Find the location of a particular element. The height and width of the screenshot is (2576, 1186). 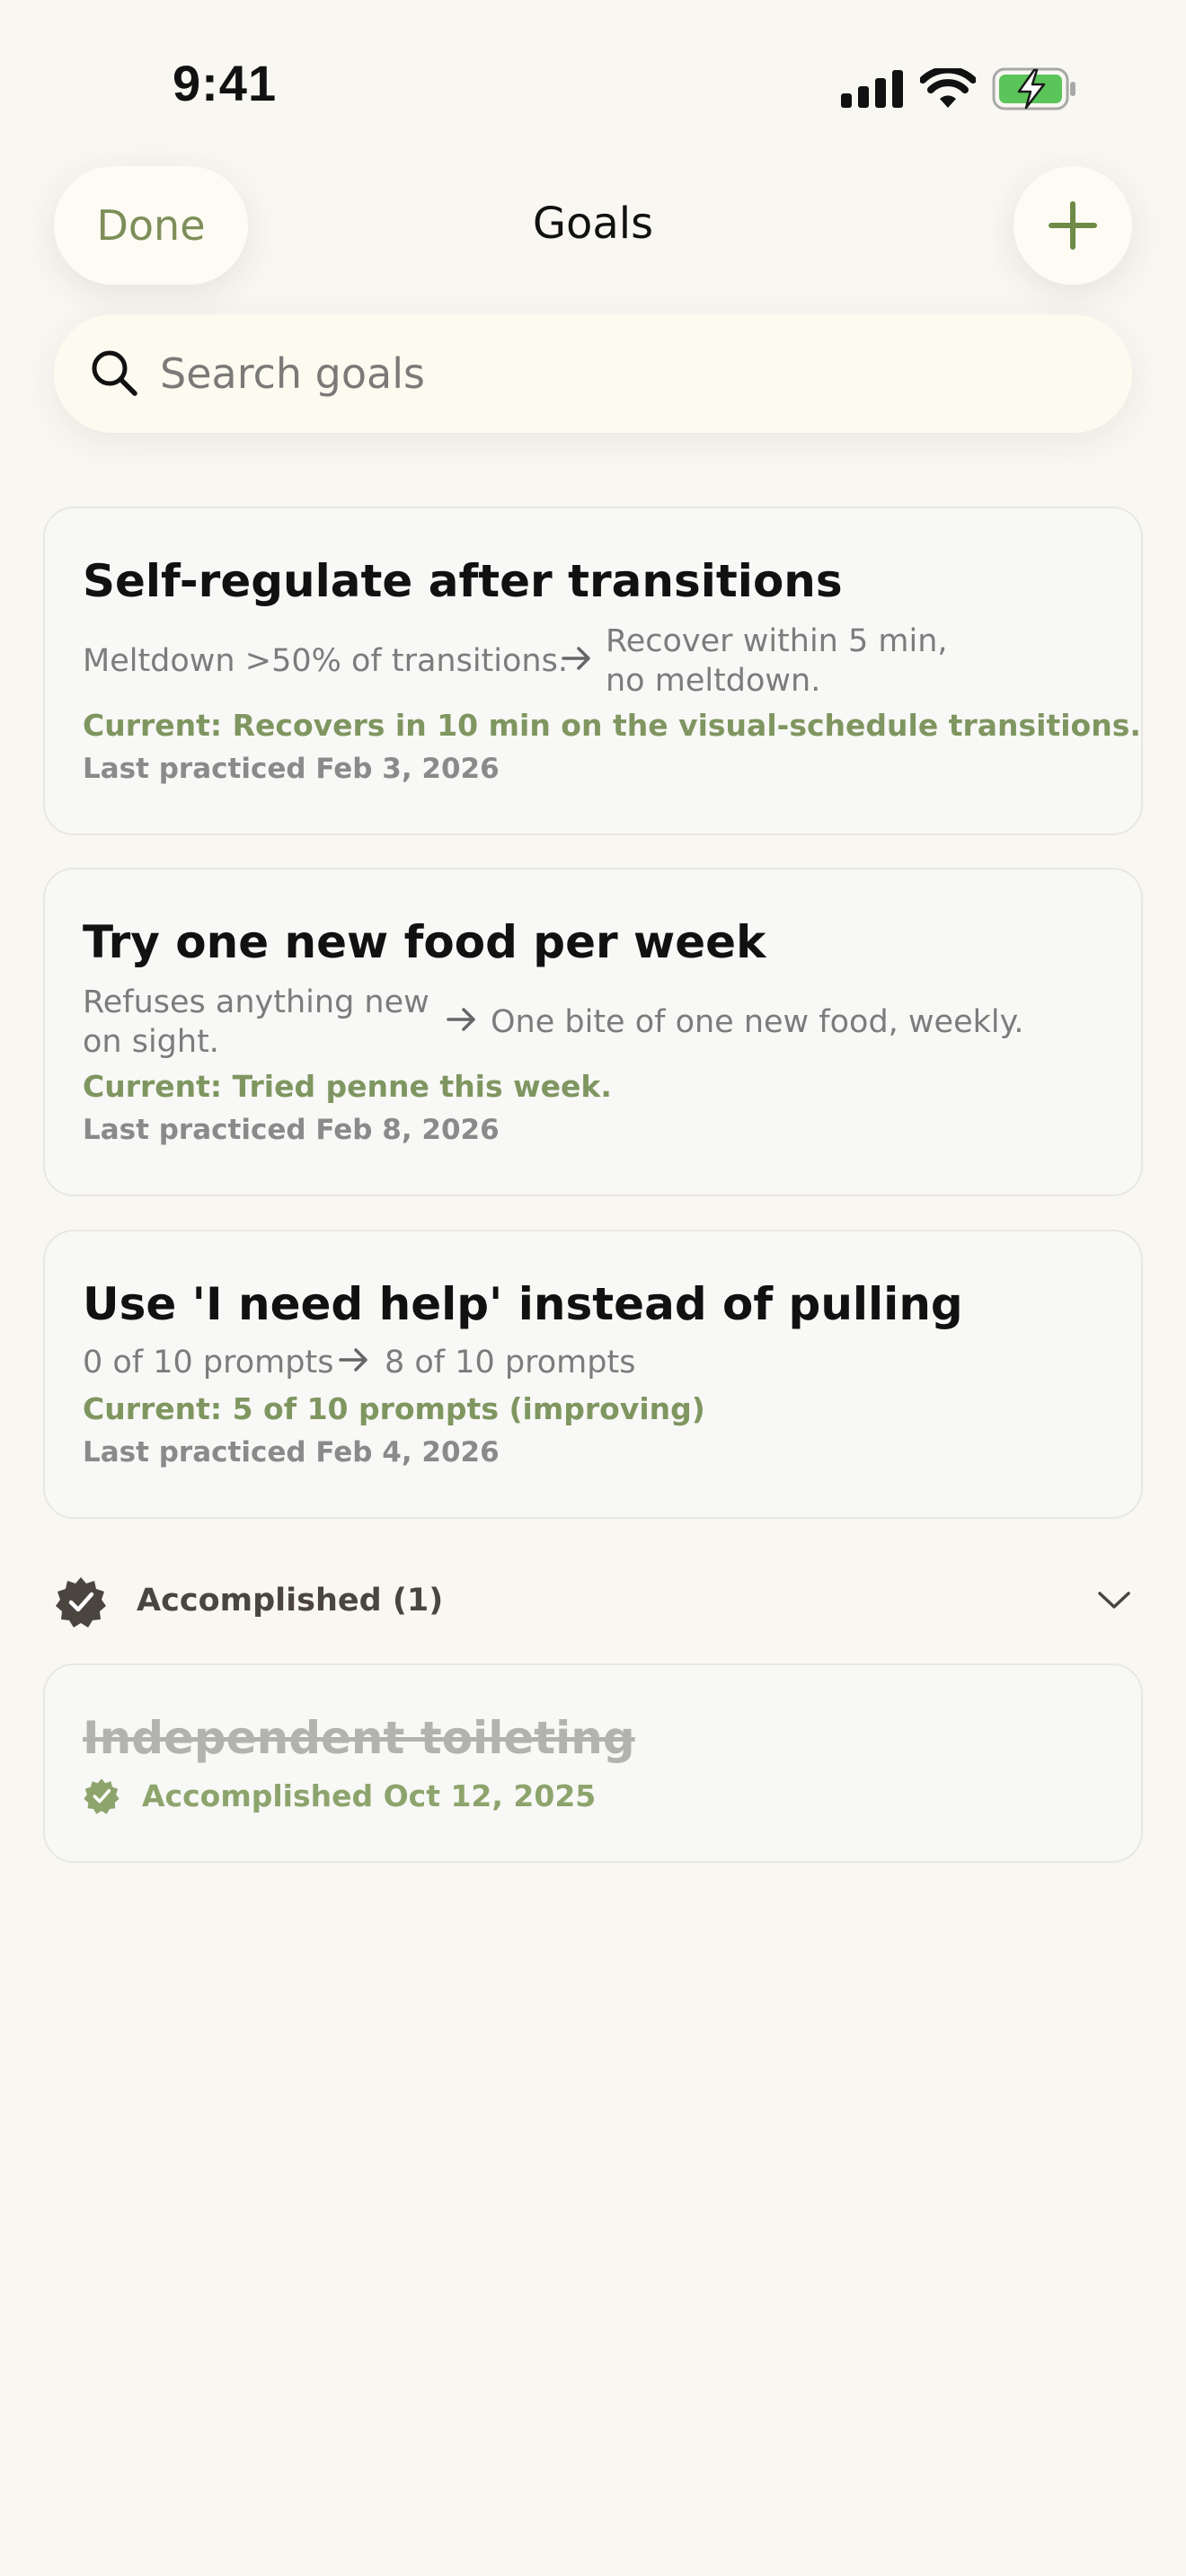

goal-title: Self-regulate after transitions is located at coordinates (463, 581).